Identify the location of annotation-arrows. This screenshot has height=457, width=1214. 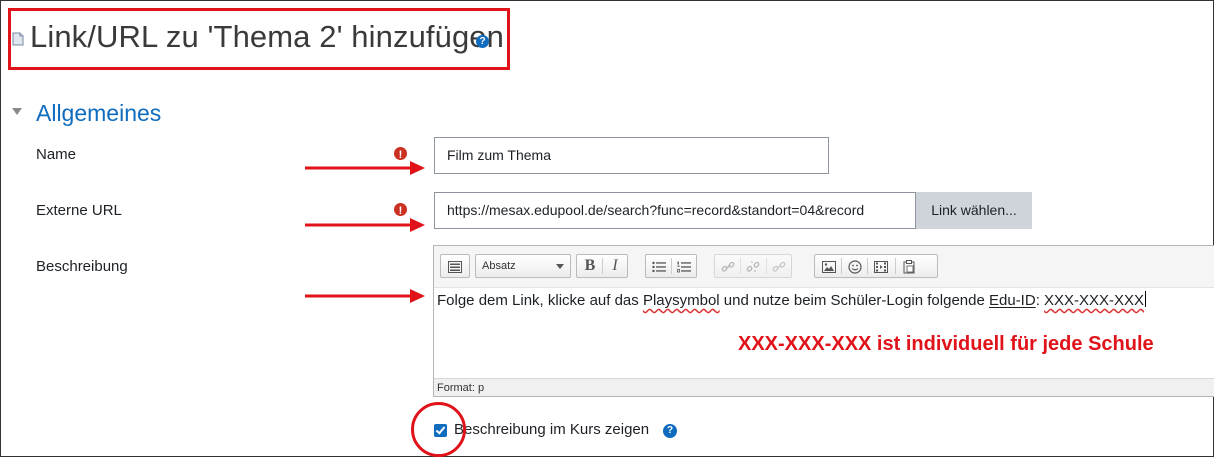
(365, 232).